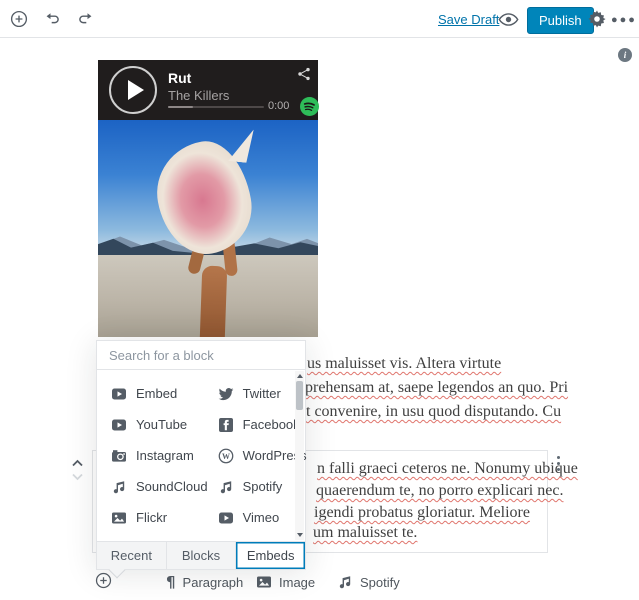 This screenshot has height=600, width=639. I want to click on text-fragment: n falli graeci ceteros ne. Nonumy ubique, so click(447, 468).